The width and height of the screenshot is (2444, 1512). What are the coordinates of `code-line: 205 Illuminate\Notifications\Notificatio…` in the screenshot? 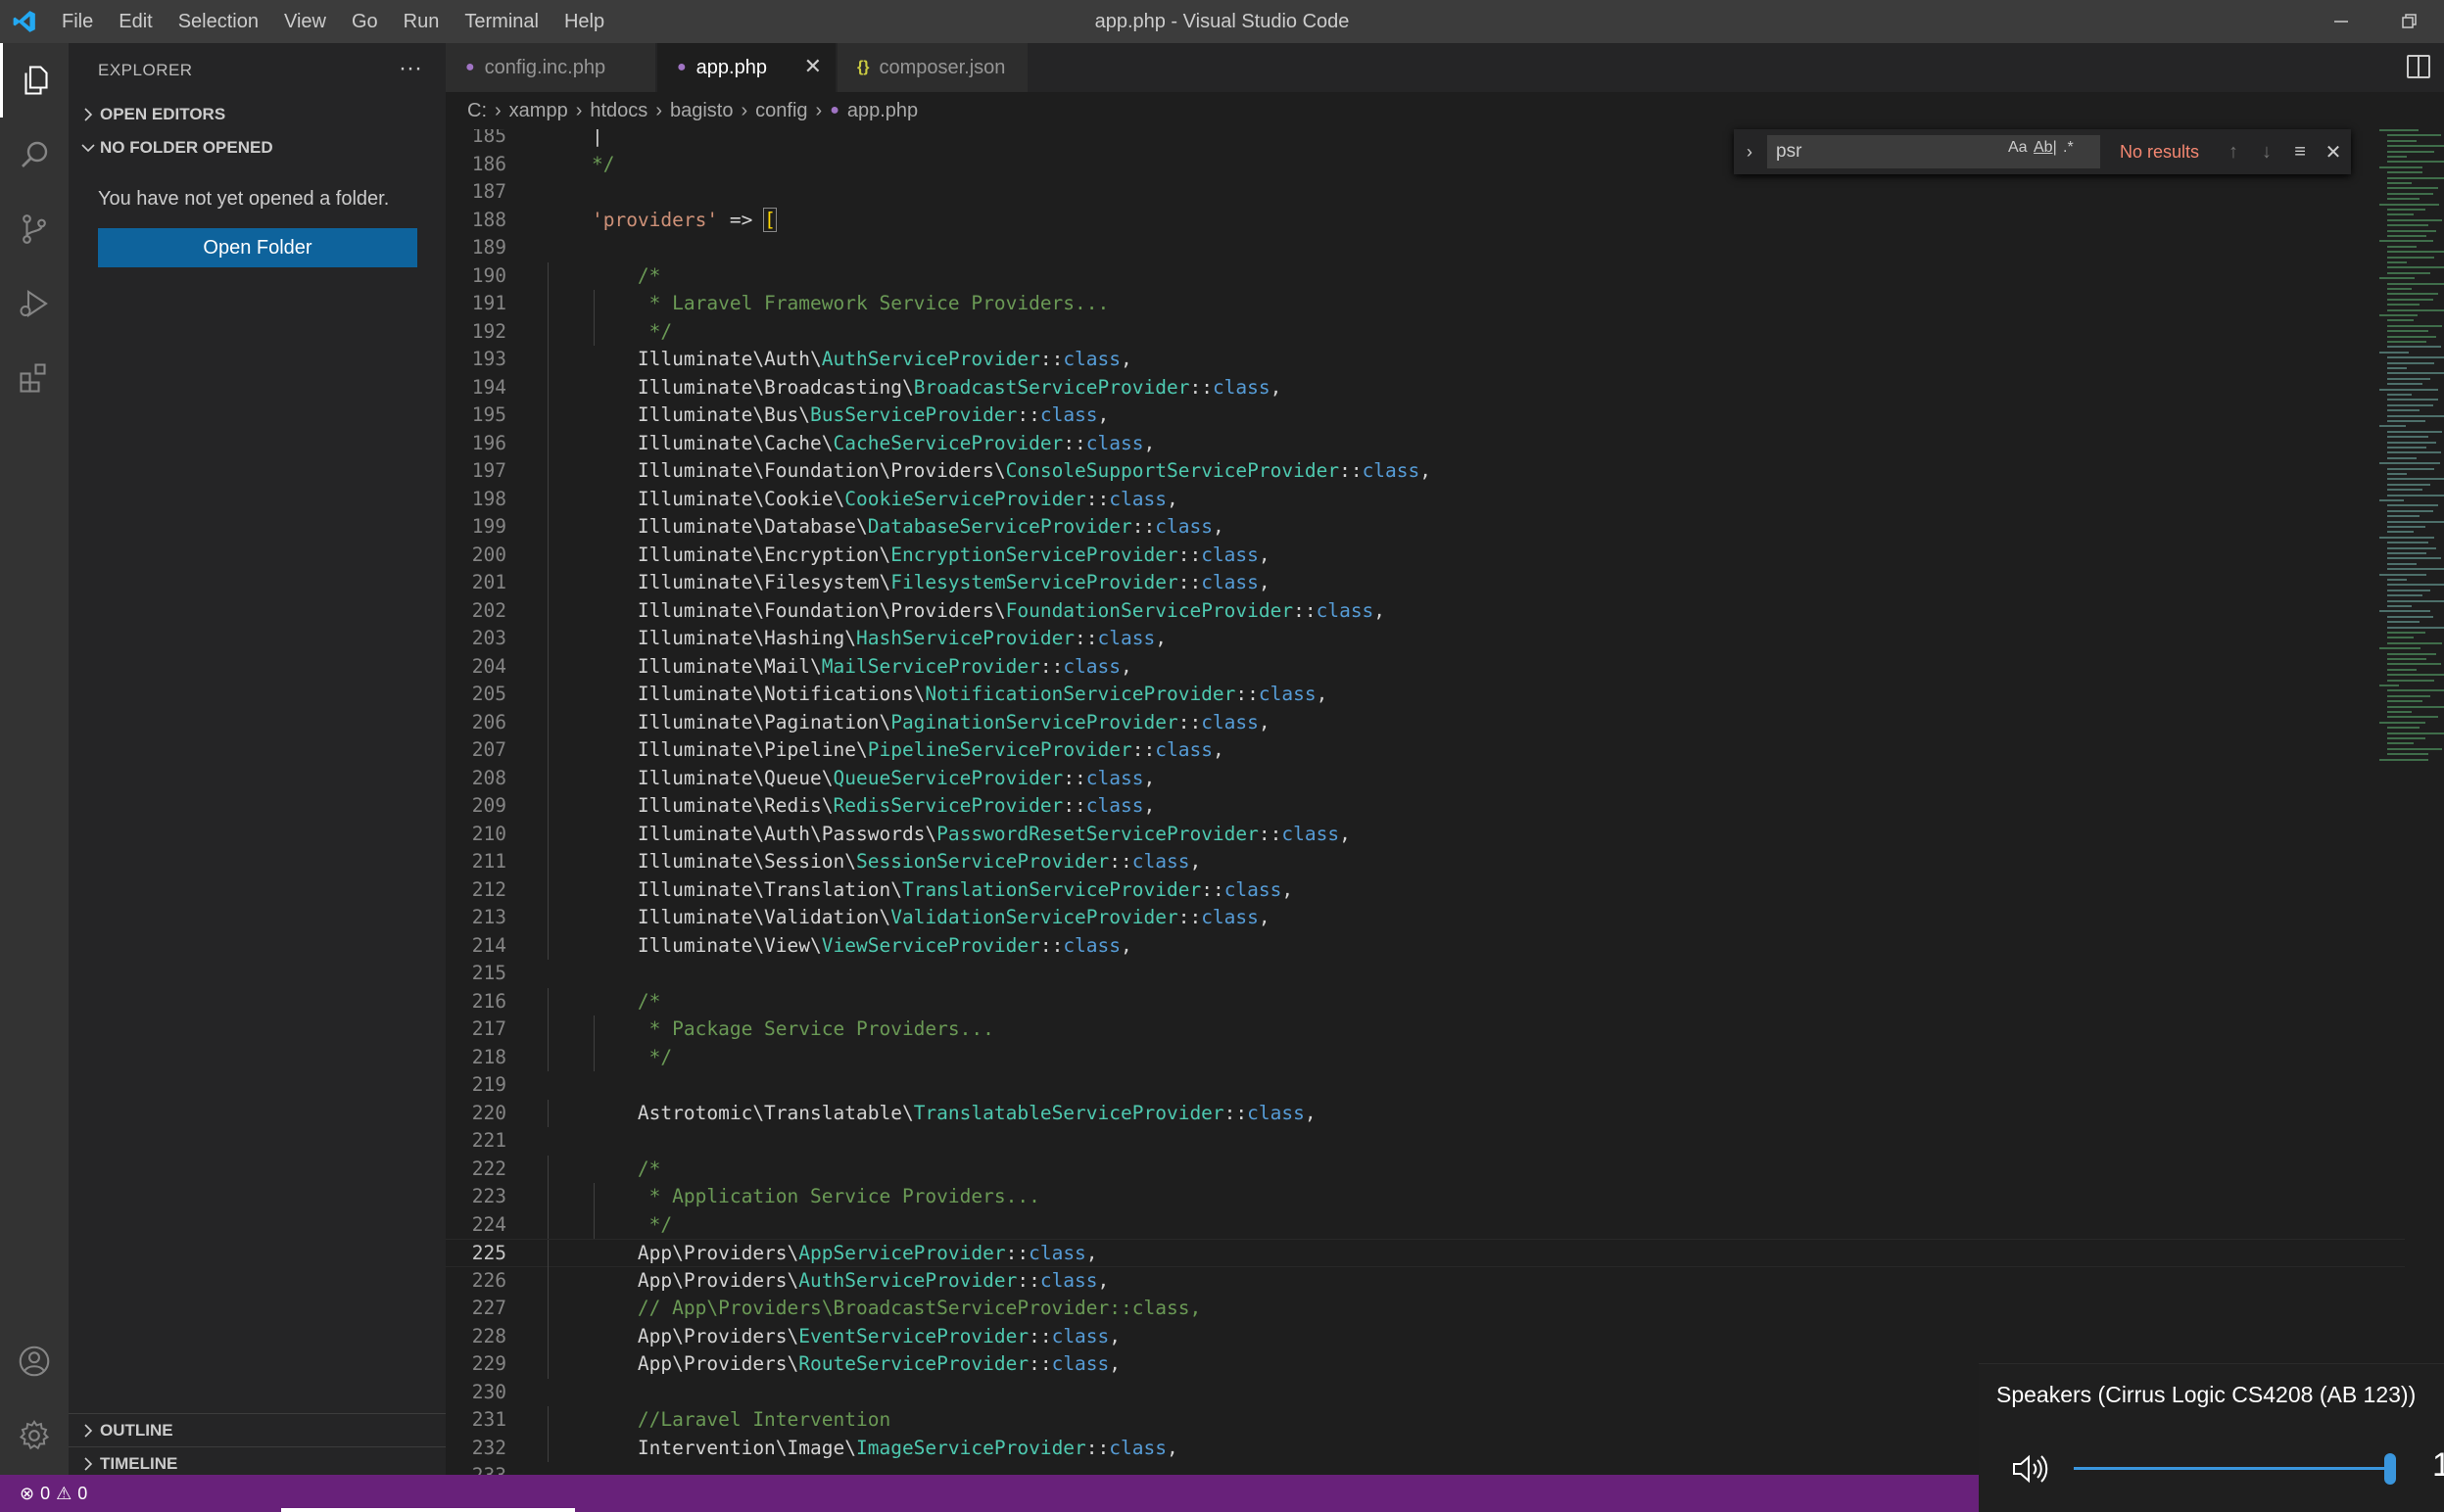 It's located at (1425, 695).